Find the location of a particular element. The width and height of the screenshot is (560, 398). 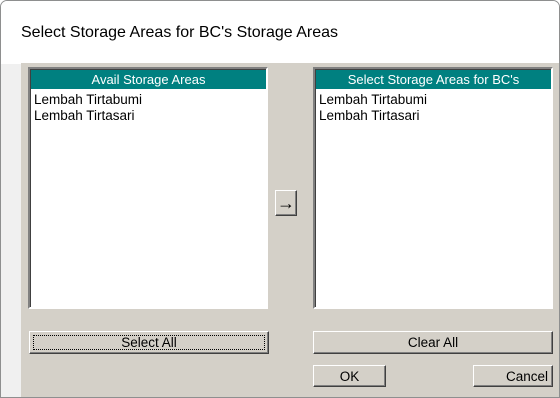

selected-list-header: Select Storage Areas for BC's is located at coordinates (433, 80).